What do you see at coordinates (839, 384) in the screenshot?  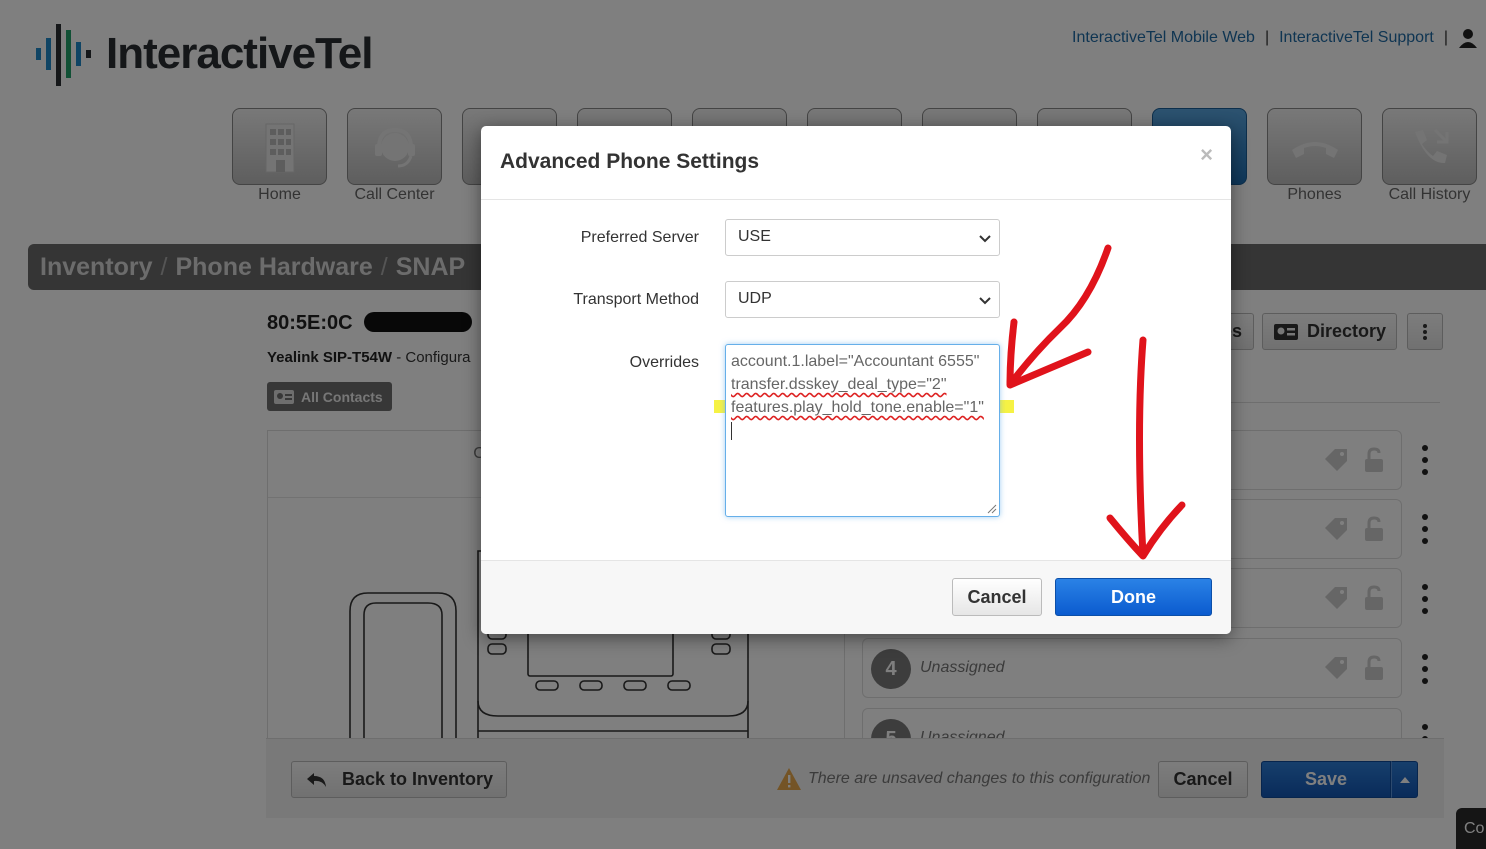 I see `override-line-2: transfer.dsskey_deal_type="2"` at bounding box center [839, 384].